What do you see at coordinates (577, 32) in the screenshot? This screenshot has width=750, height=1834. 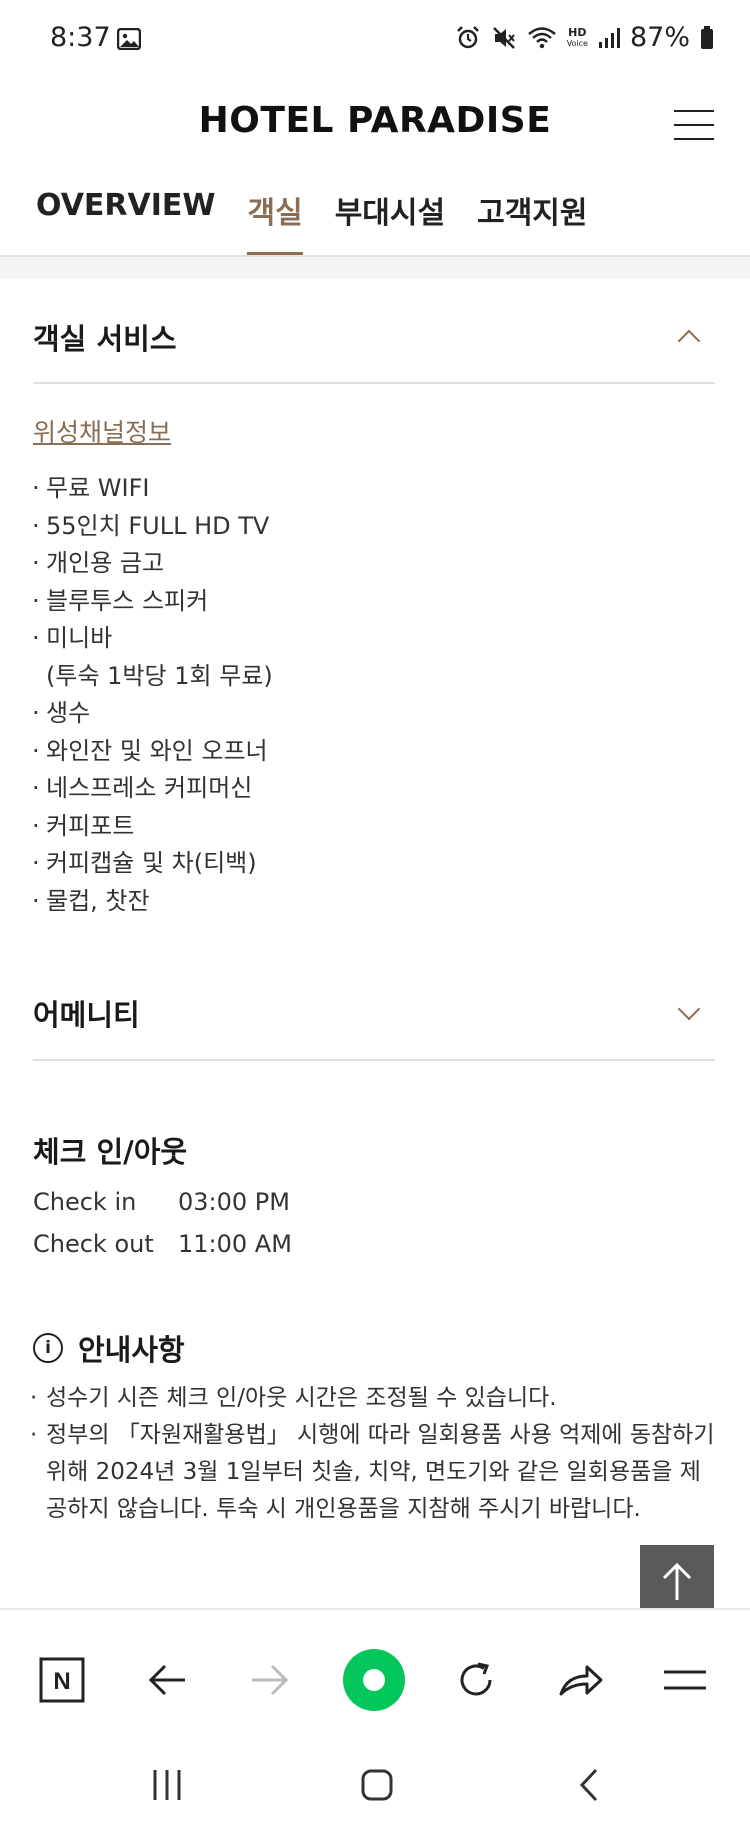 I see `hd-label: HD` at bounding box center [577, 32].